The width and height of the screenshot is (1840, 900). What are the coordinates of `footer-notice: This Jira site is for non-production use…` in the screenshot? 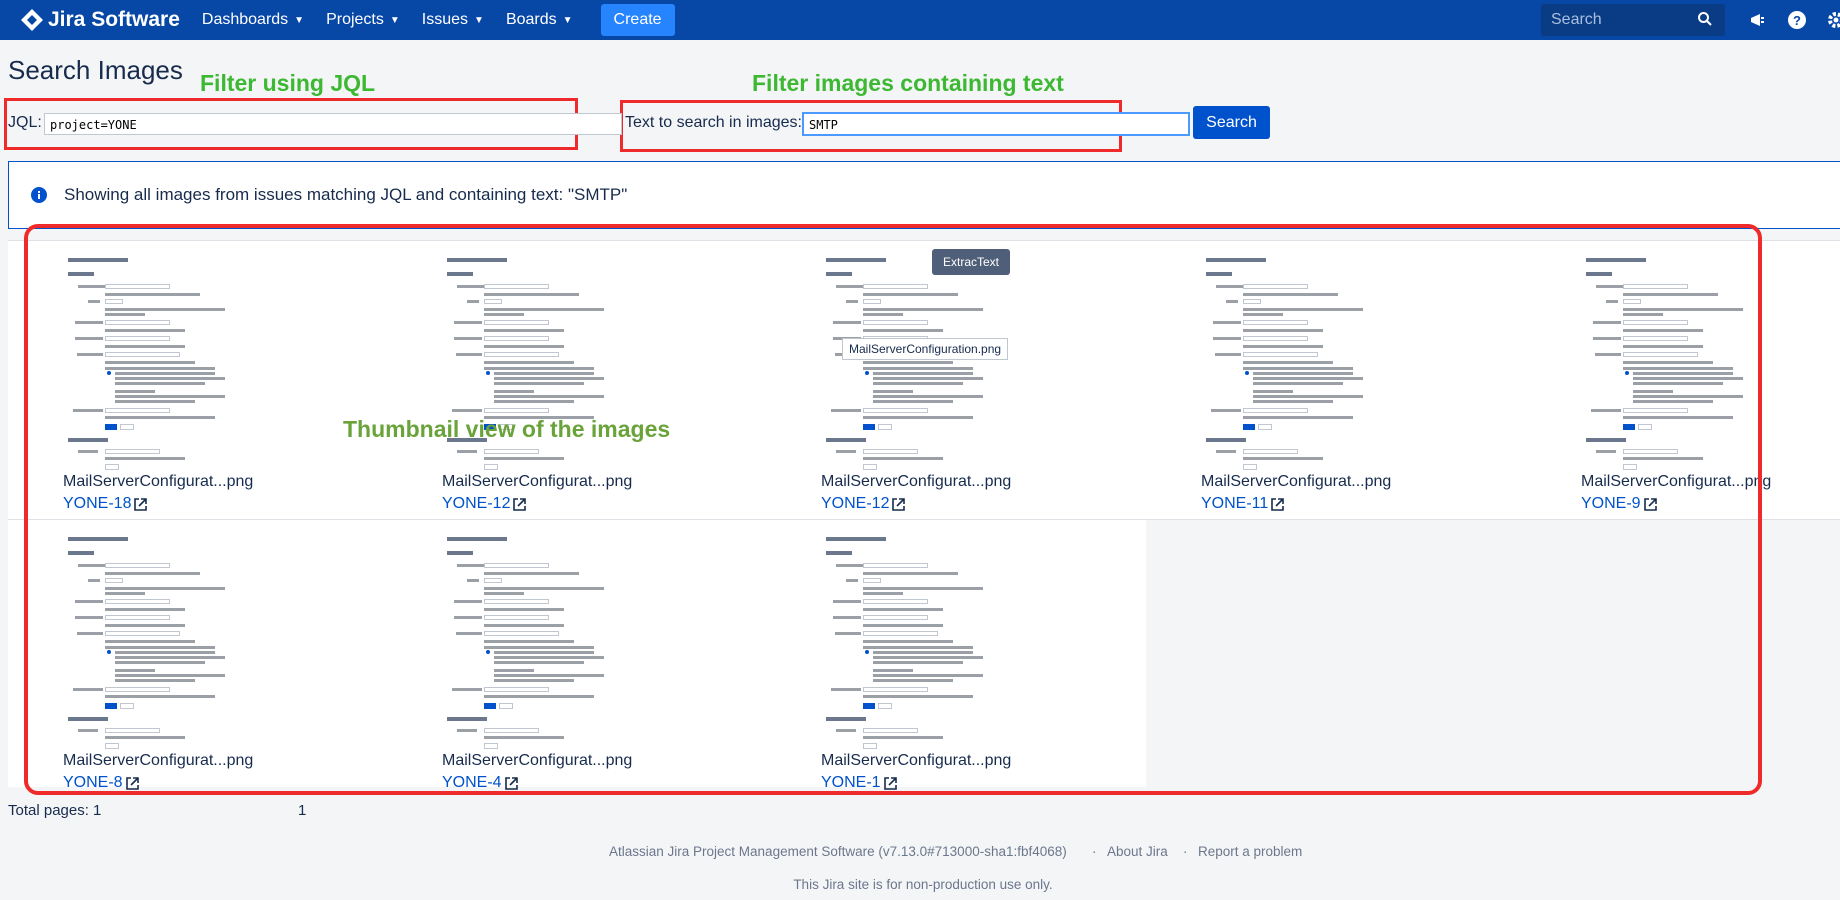 It's located at (923, 884).